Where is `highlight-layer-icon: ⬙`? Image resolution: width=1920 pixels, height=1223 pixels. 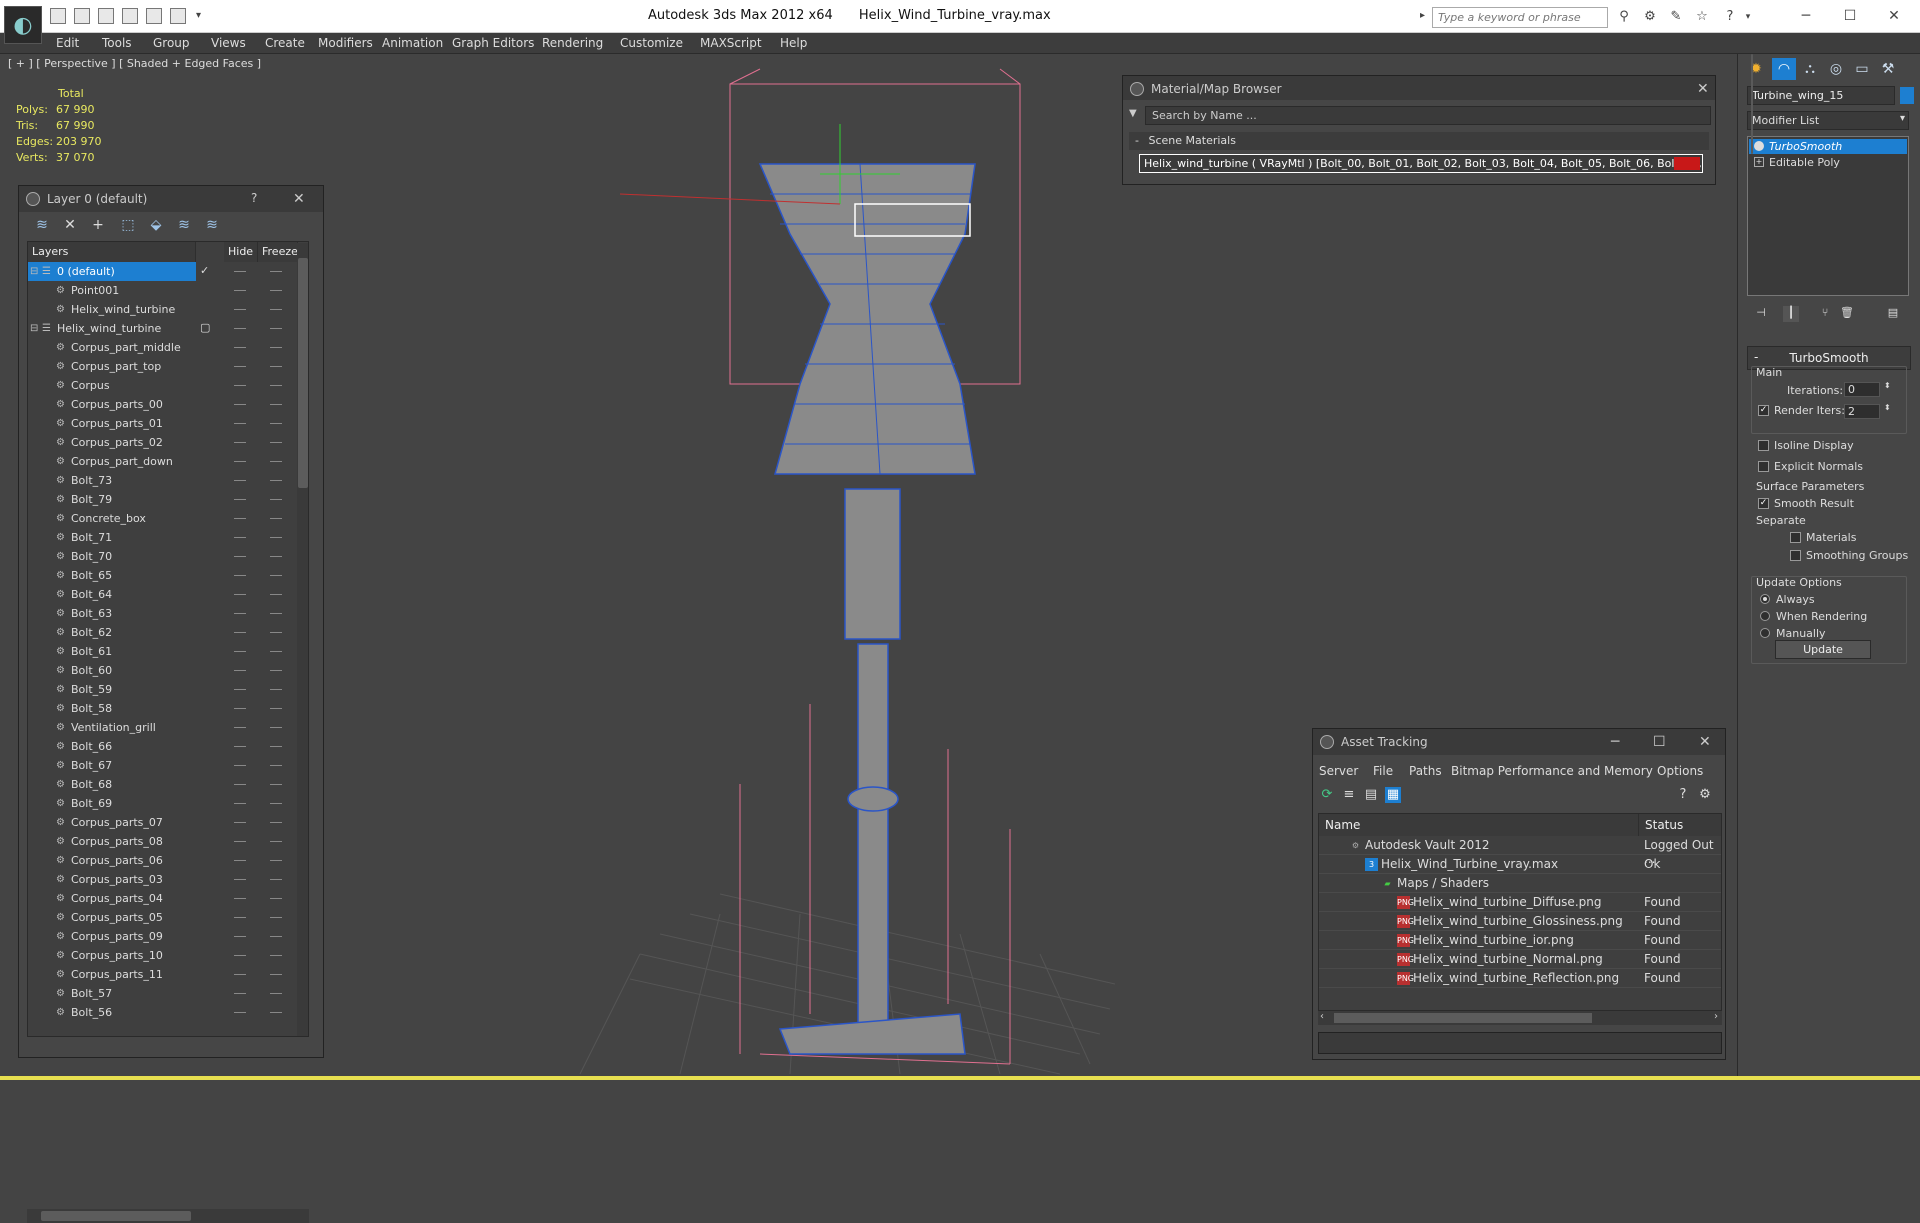
highlight-layer-icon: ⬙ is located at coordinates (156, 226).